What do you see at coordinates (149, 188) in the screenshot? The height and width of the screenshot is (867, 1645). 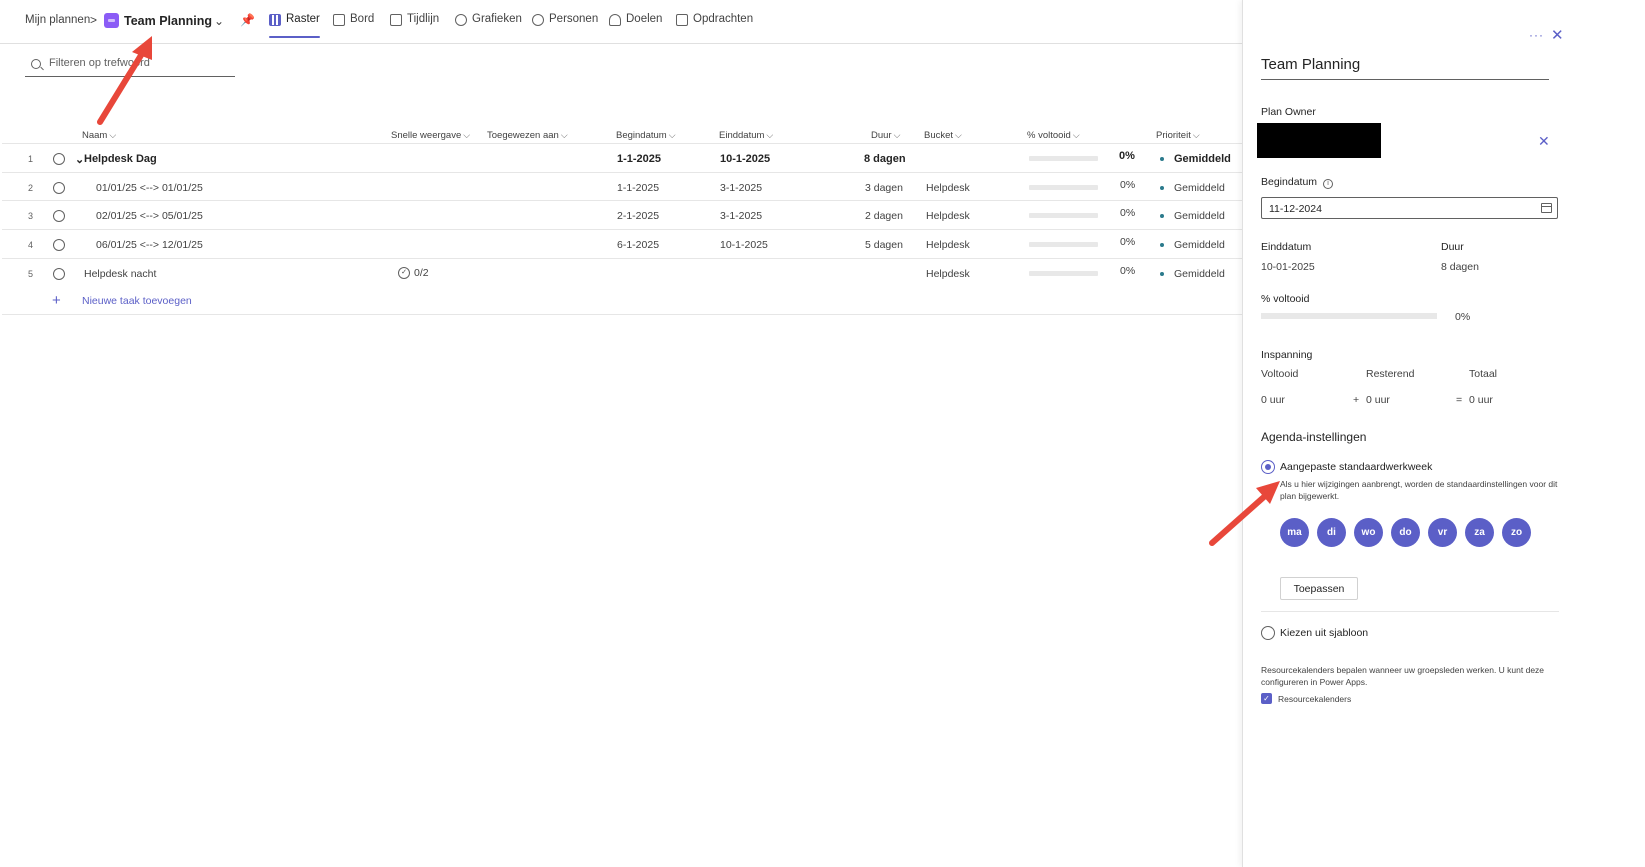 I see `task-name: 01/01/25 <--> 01/01/25` at bounding box center [149, 188].